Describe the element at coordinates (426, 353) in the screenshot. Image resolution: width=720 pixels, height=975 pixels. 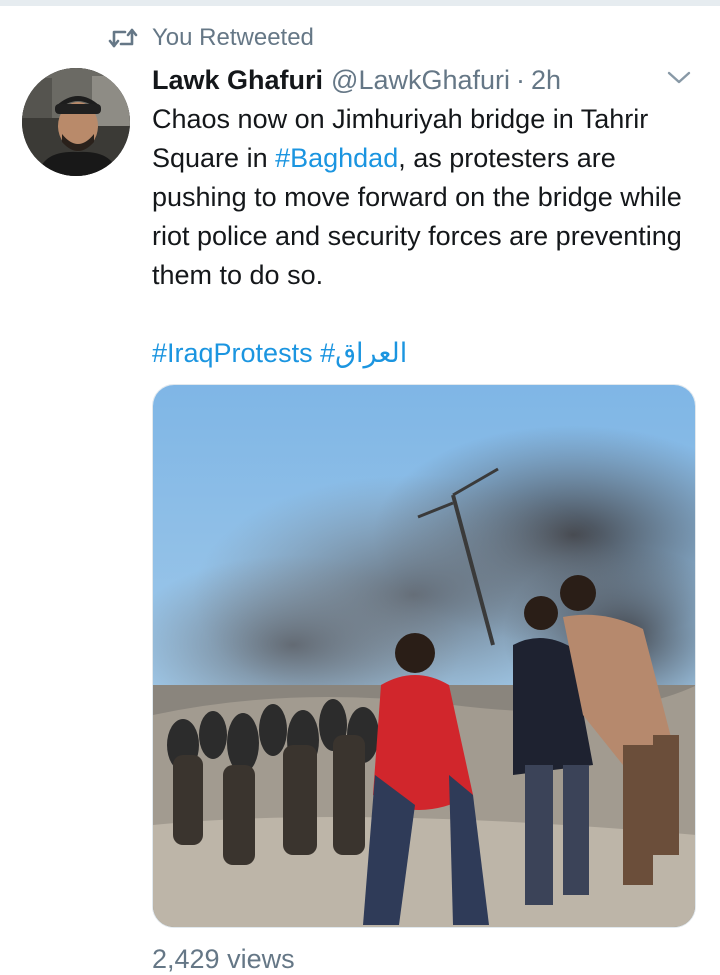
I see `hashtags-line: #IraqProtests #العراق` at that location.